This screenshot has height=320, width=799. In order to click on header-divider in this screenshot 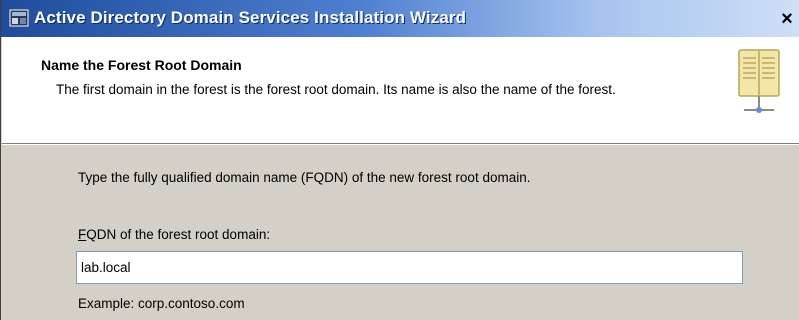, I will do `click(400, 144)`.